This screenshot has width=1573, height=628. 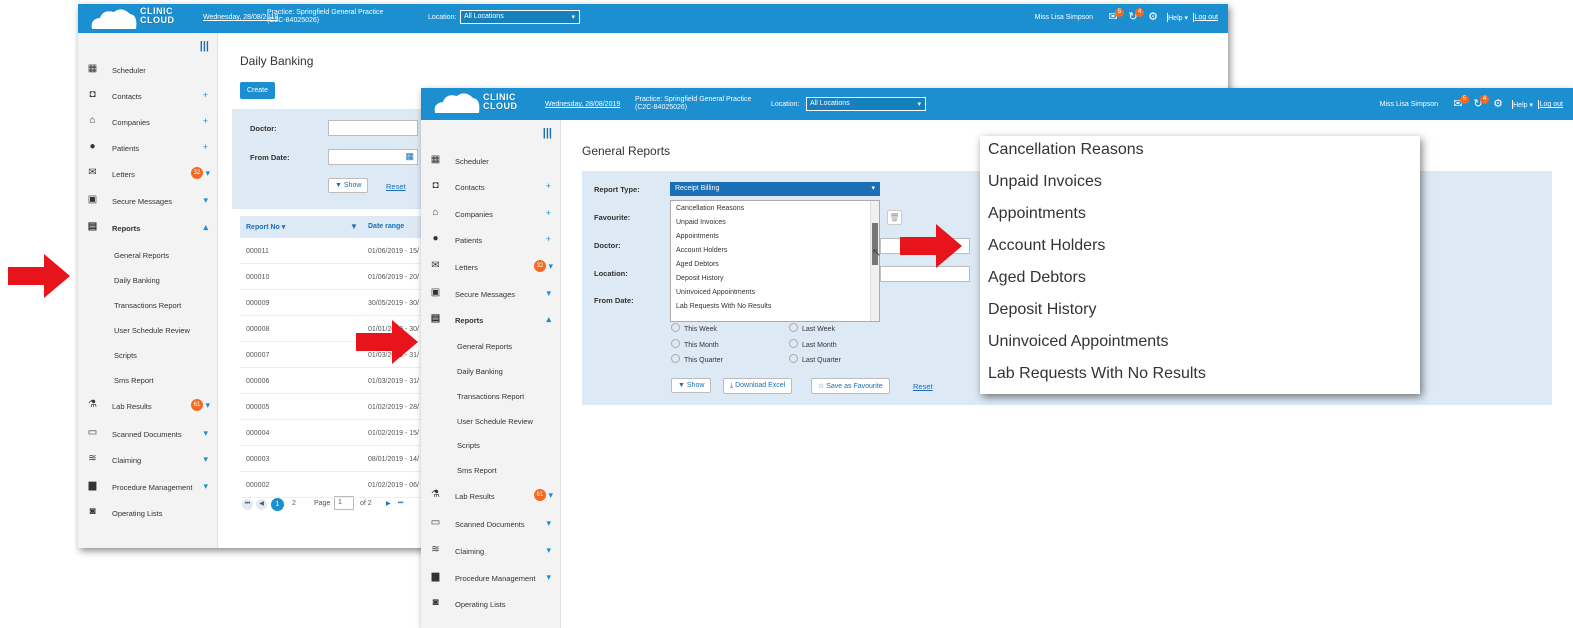 I want to click on prev-page-icon: ◀, so click(x=261, y=504).